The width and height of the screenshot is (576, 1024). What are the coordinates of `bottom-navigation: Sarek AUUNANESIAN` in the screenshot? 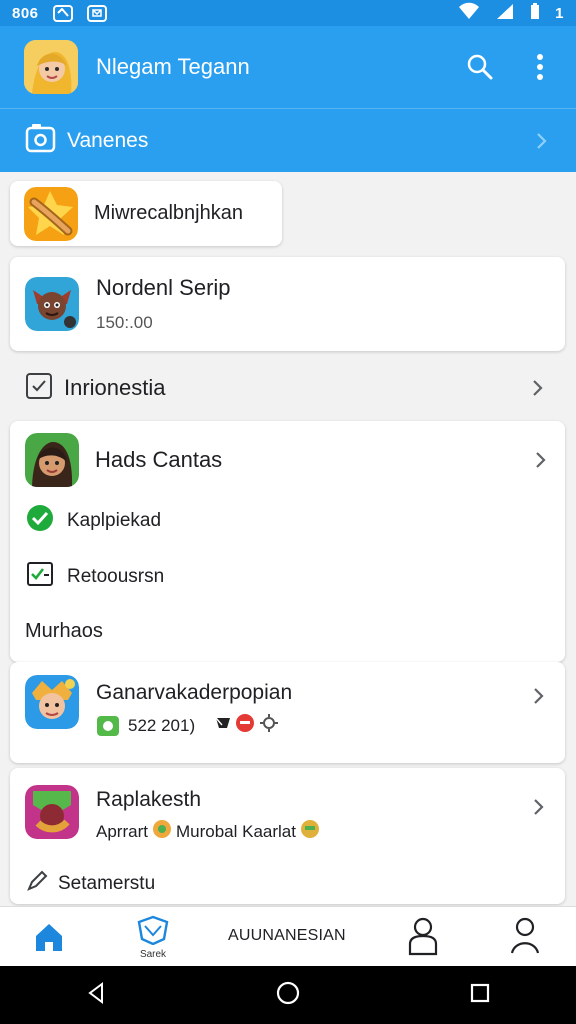 It's located at (288, 936).